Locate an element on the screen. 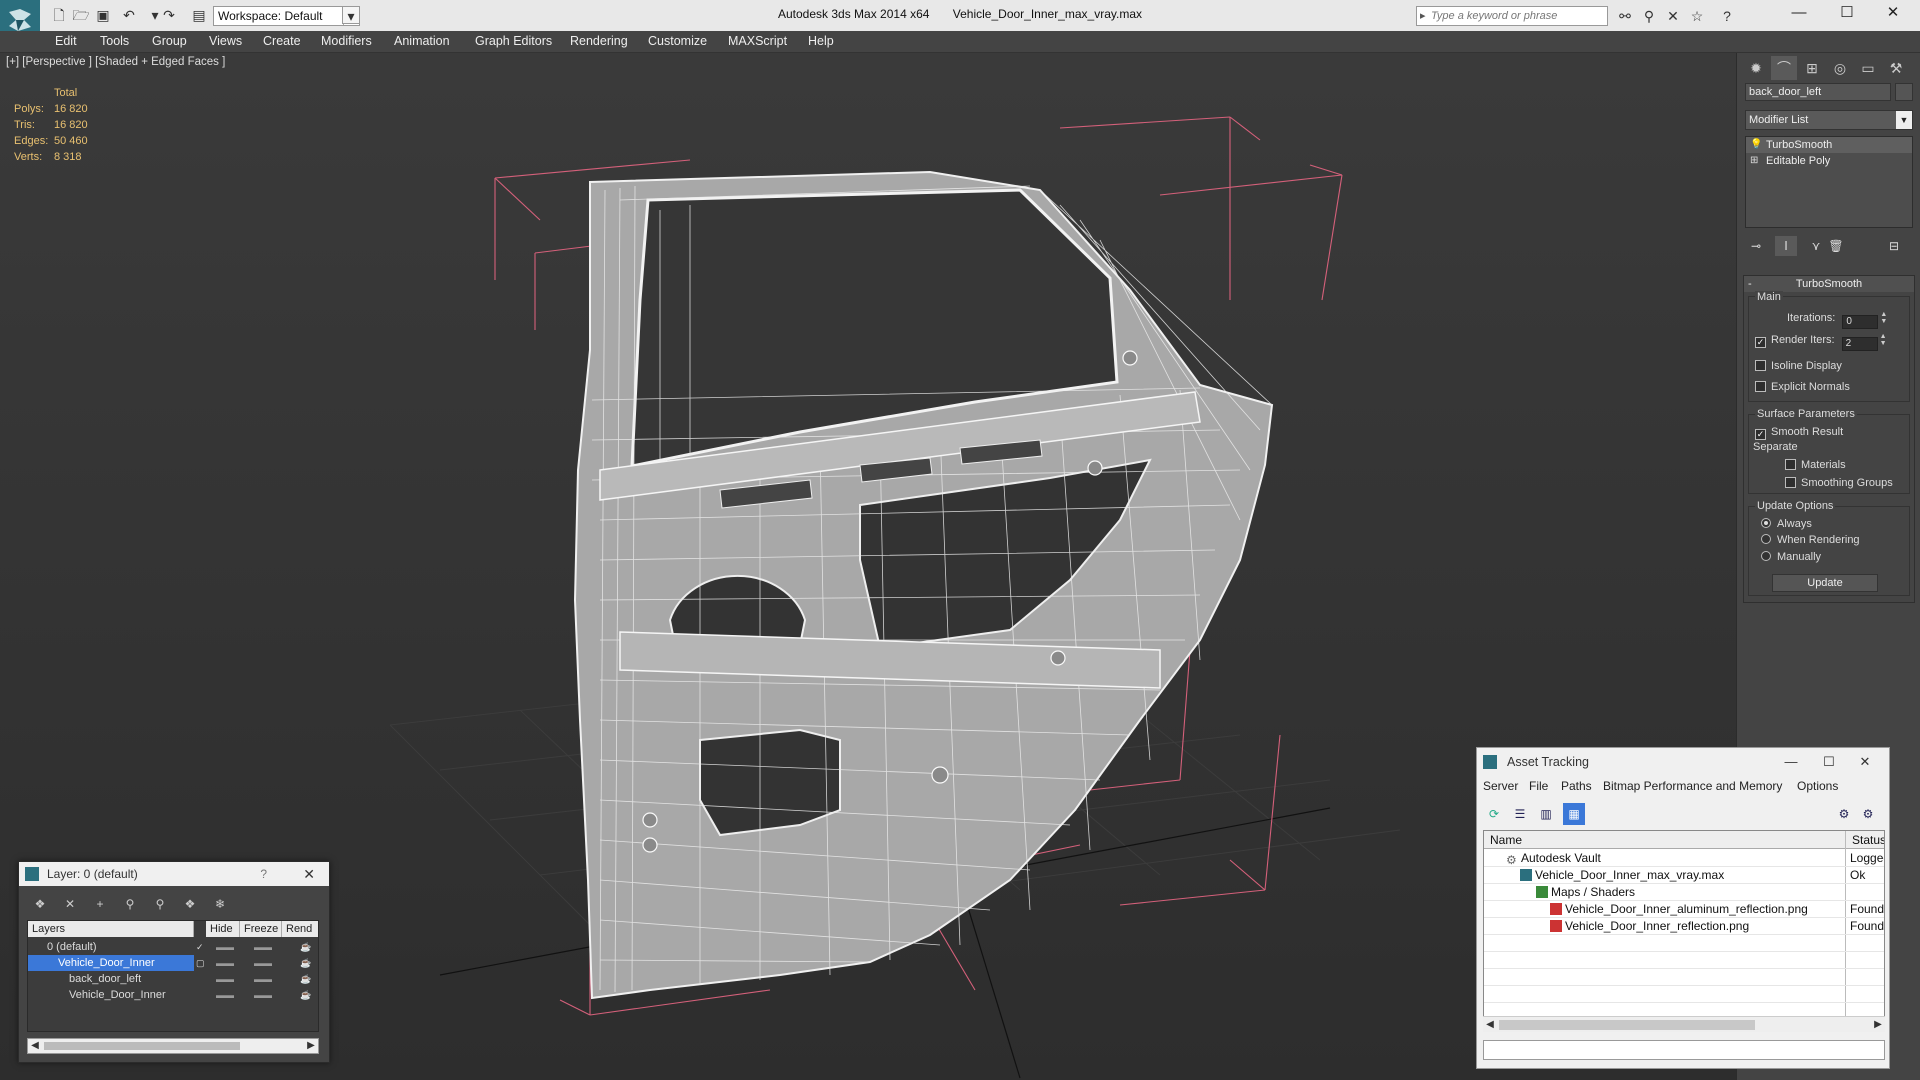 The image size is (1920, 1080). menu-modifiers: Modifiers is located at coordinates (346, 41).